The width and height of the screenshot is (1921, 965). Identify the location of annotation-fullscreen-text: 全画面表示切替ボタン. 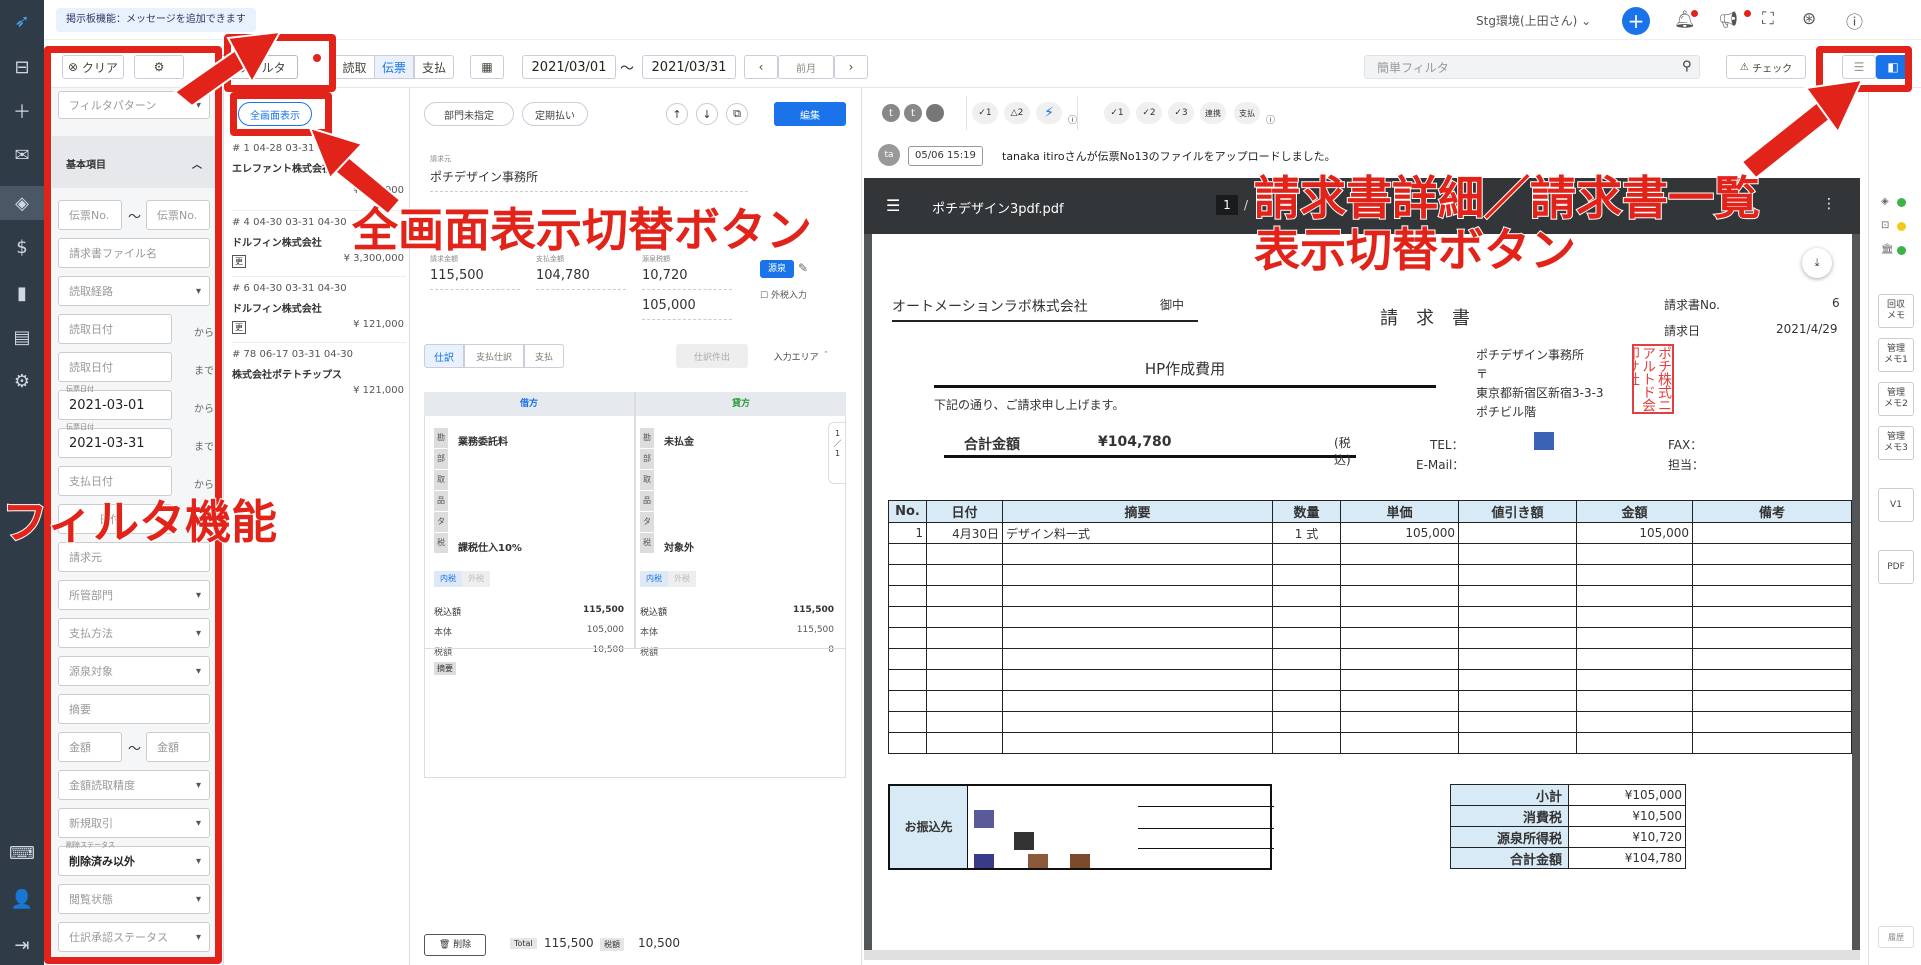
(582, 230).